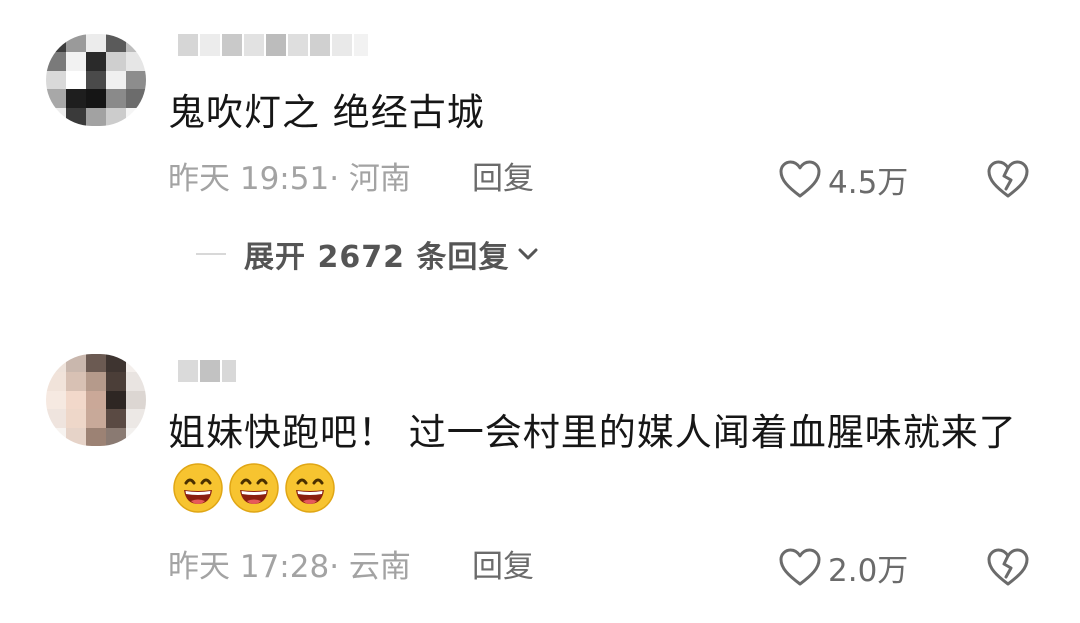  What do you see at coordinates (326, 112) in the screenshot?
I see `comment-text: 鬼吹灯之 绝经古城` at bounding box center [326, 112].